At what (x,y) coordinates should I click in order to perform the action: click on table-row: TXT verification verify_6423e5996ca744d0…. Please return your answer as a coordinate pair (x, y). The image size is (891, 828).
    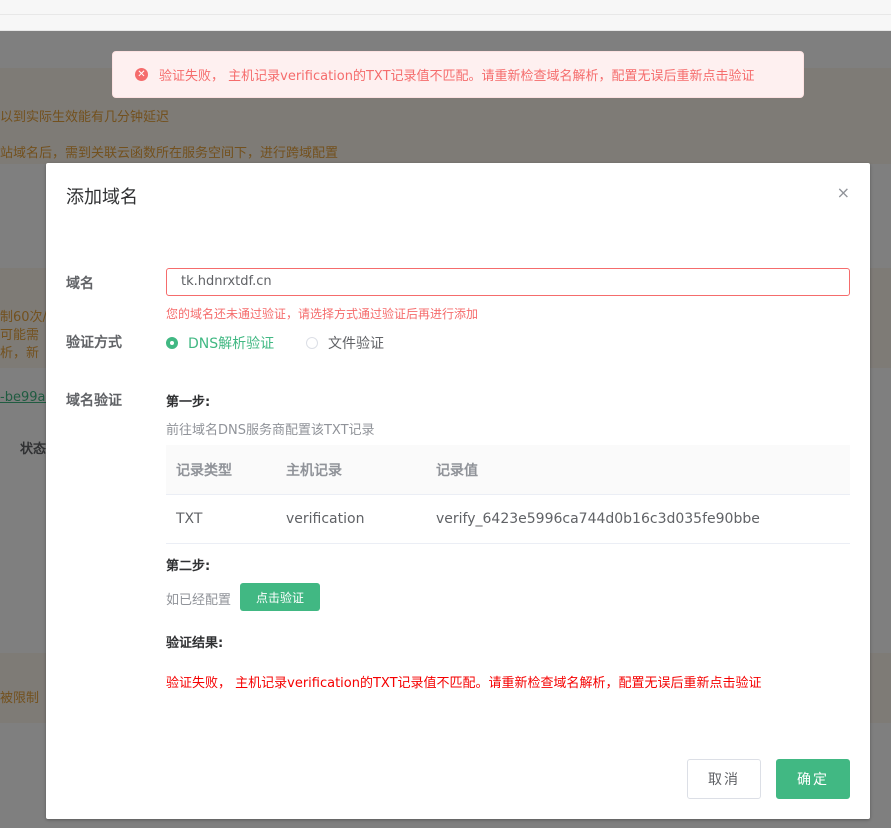
    Looking at the image, I should click on (508, 519).